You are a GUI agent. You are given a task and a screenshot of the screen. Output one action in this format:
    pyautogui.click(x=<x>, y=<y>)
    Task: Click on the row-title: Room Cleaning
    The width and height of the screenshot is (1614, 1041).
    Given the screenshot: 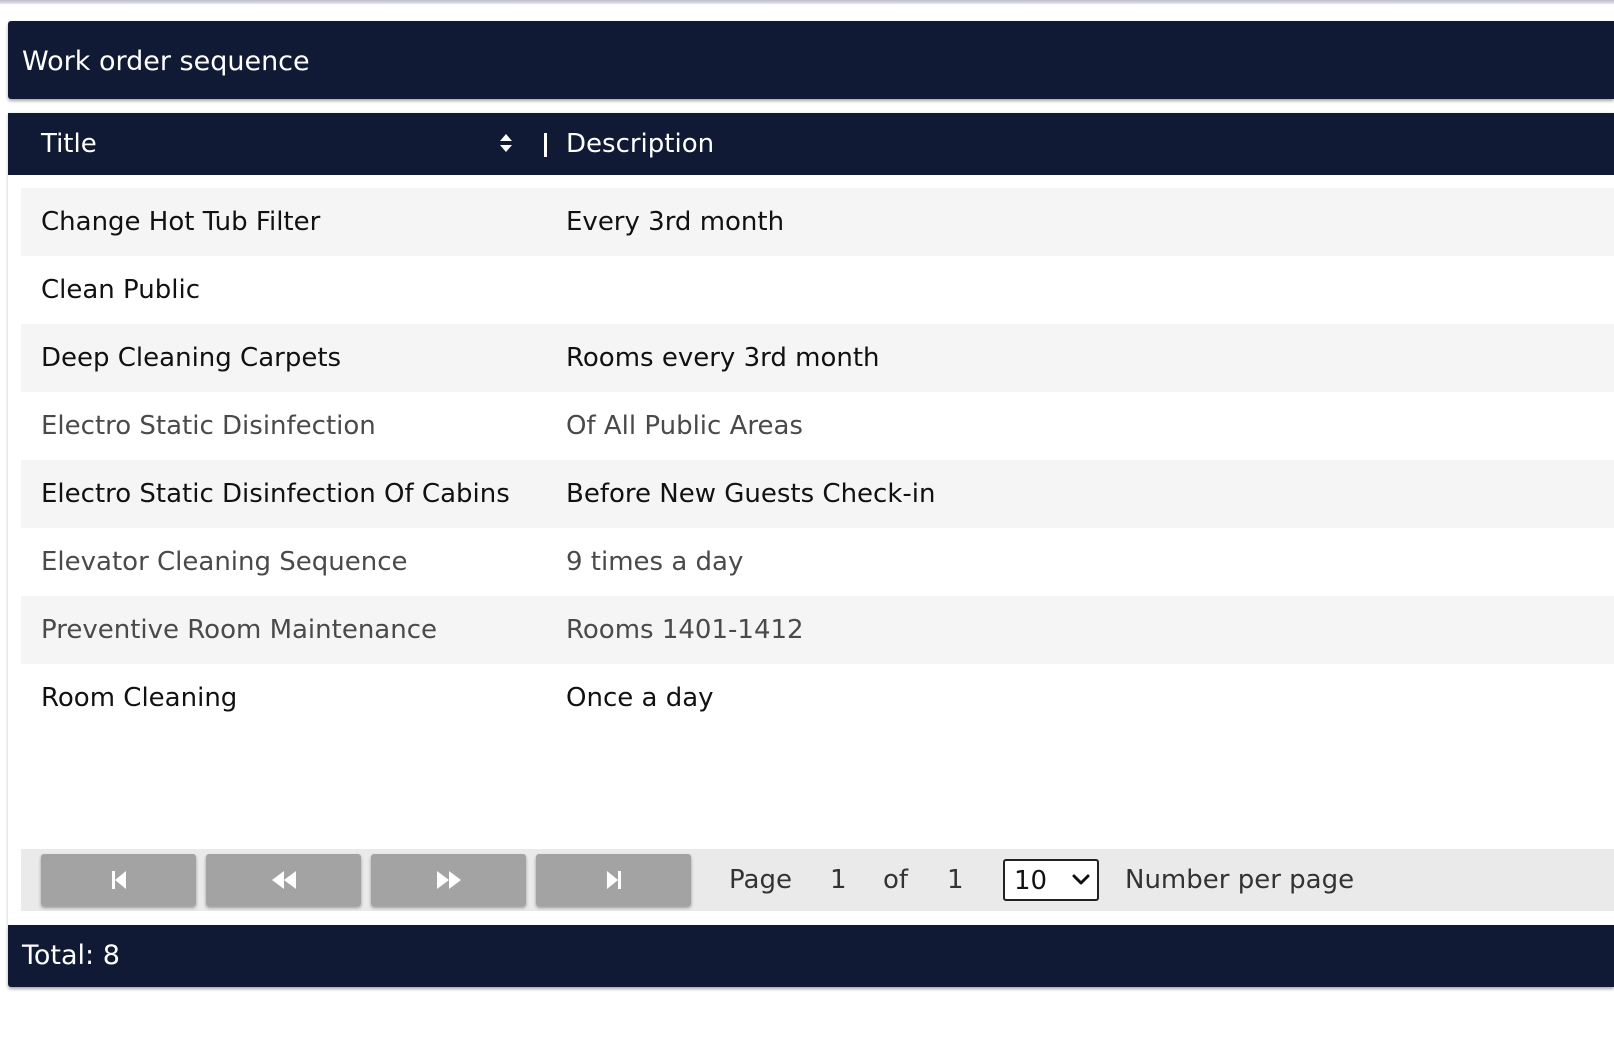 What is the action you would take?
    pyautogui.click(x=139, y=698)
    